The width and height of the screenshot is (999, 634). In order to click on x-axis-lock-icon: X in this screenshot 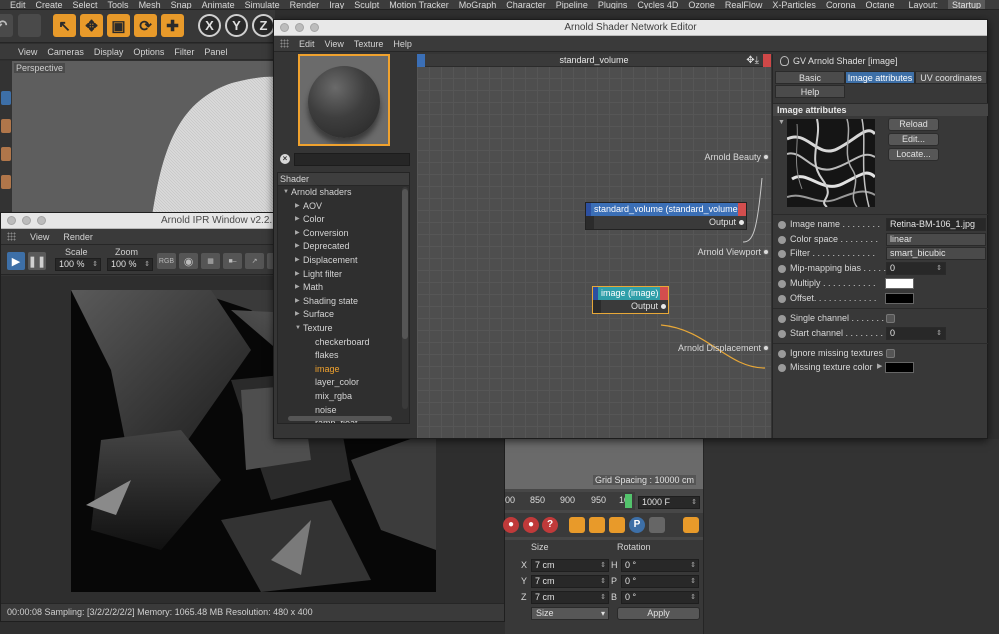, I will do `click(209, 25)`.